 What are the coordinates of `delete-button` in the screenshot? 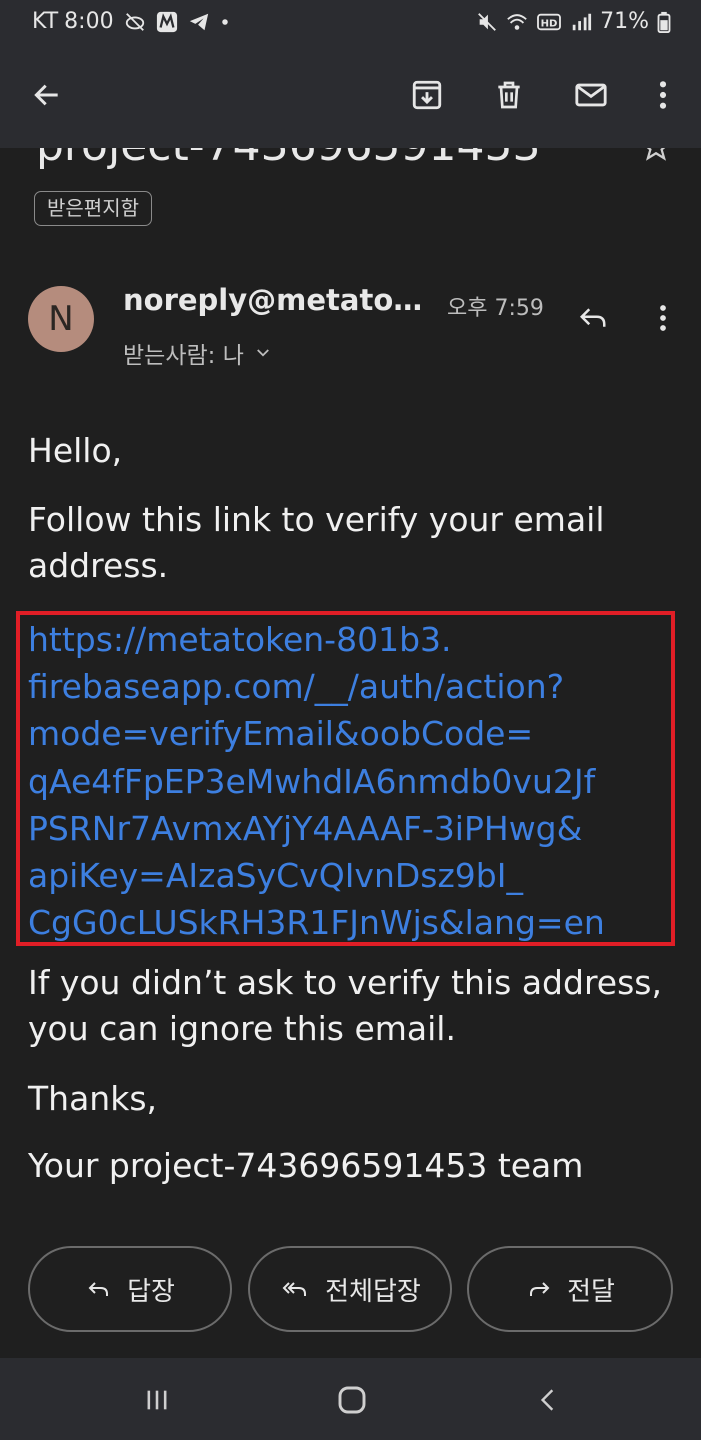 It's located at (509, 95).